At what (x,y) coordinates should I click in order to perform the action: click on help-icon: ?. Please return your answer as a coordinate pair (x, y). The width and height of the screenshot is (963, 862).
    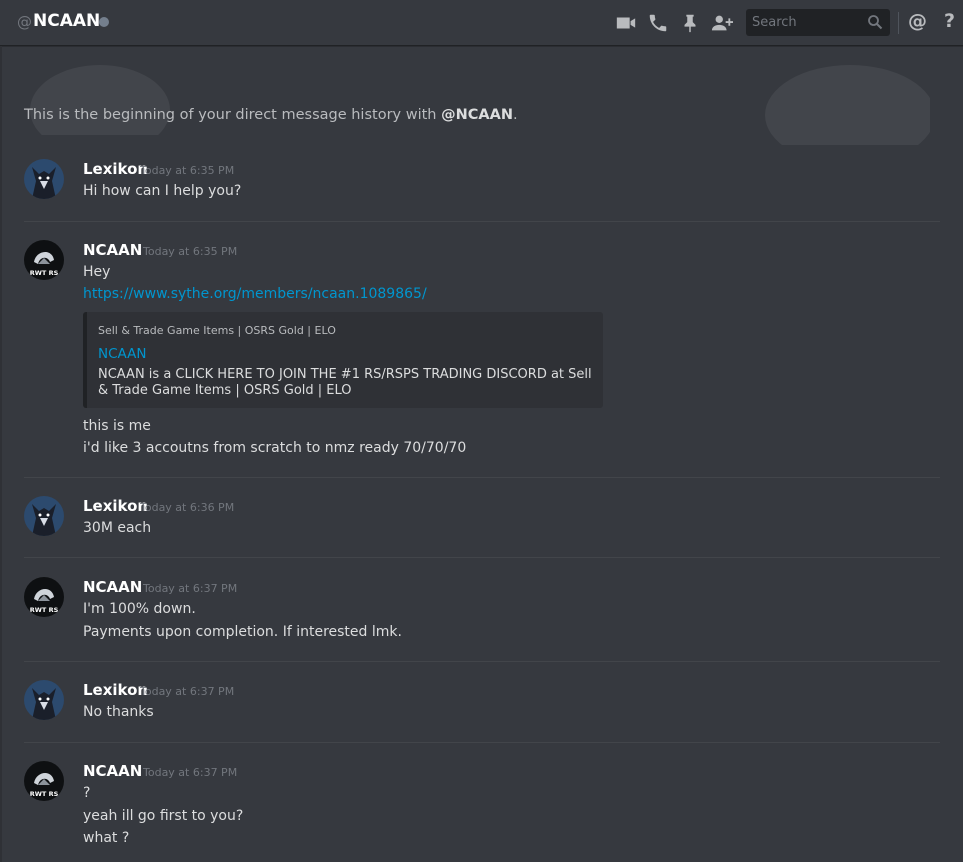
    Looking at the image, I should click on (949, 21).